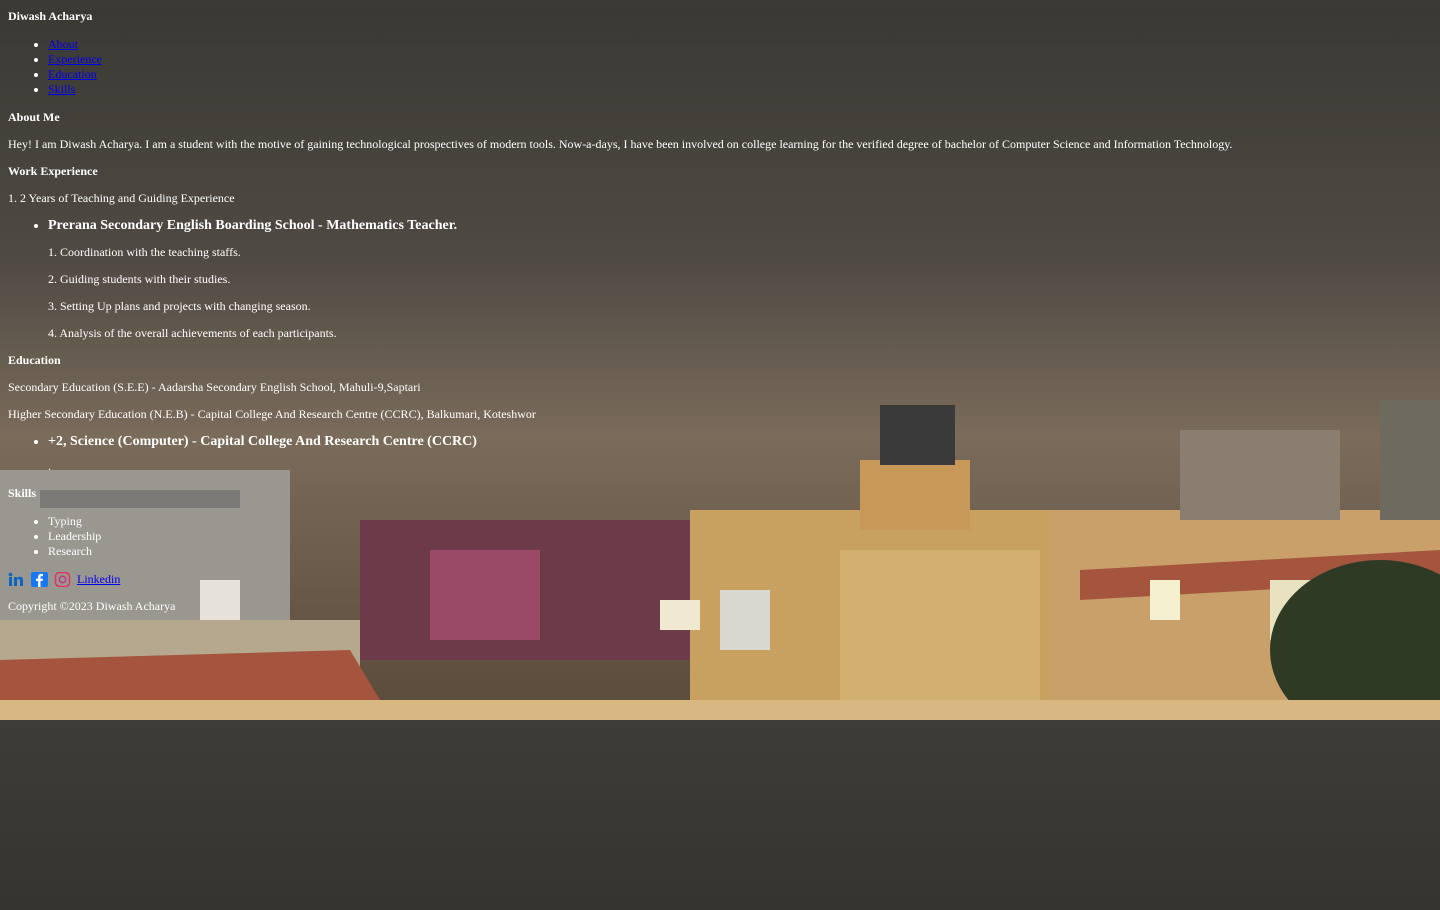 The width and height of the screenshot is (1440, 910). Describe the element at coordinates (720, 466) in the screenshot. I see `program-note-wrap: .` at that location.